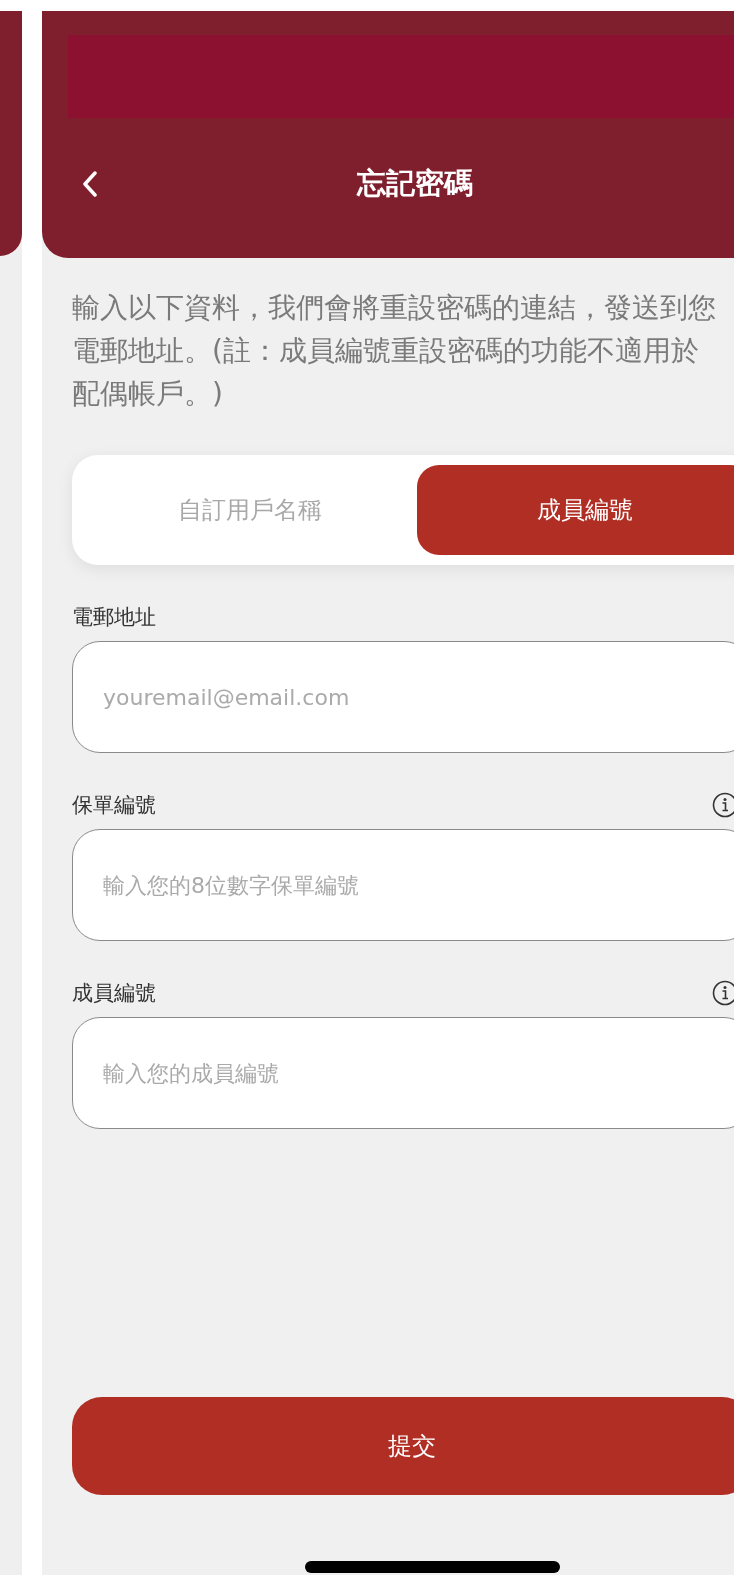  What do you see at coordinates (414, 183) in the screenshot?
I see `page-title: 忘記密碼` at bounding box center [414, 183].